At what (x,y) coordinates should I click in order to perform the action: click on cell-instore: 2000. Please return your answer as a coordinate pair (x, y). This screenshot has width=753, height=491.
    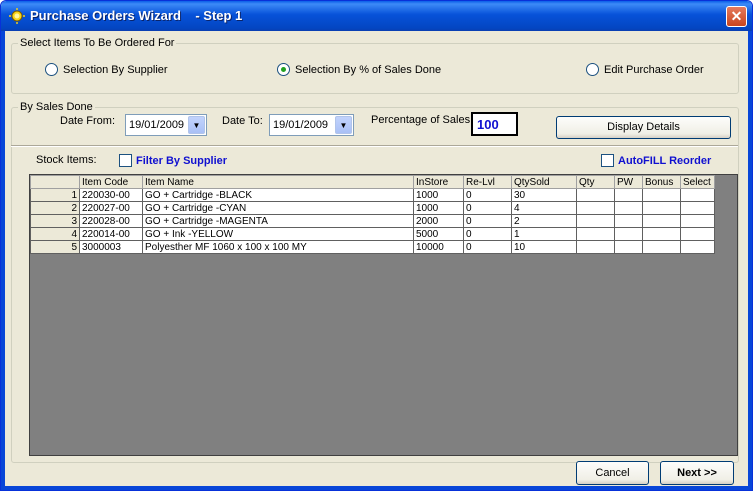
    Looking at the image, I should click on (438, 221).